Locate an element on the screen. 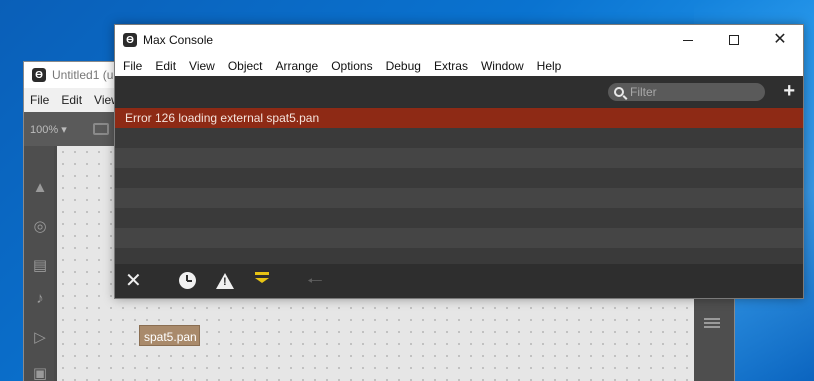  maximize-button is located at coordinates (734, 40).